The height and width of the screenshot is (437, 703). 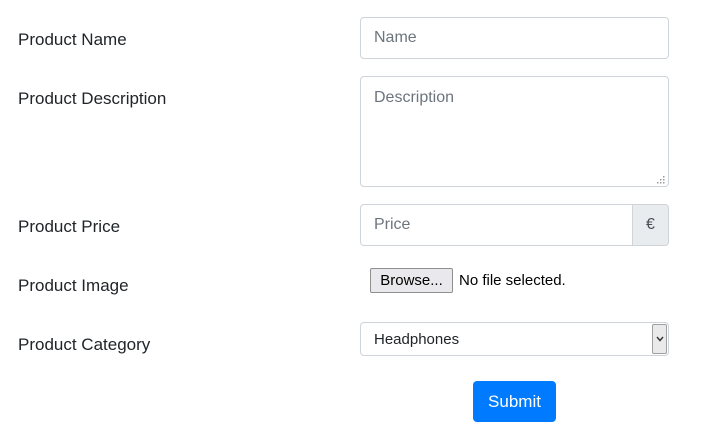 What do you see at coordinates (496, 225) in the screenshot?
I see `product-price-input` at bounding box center [496, 225].